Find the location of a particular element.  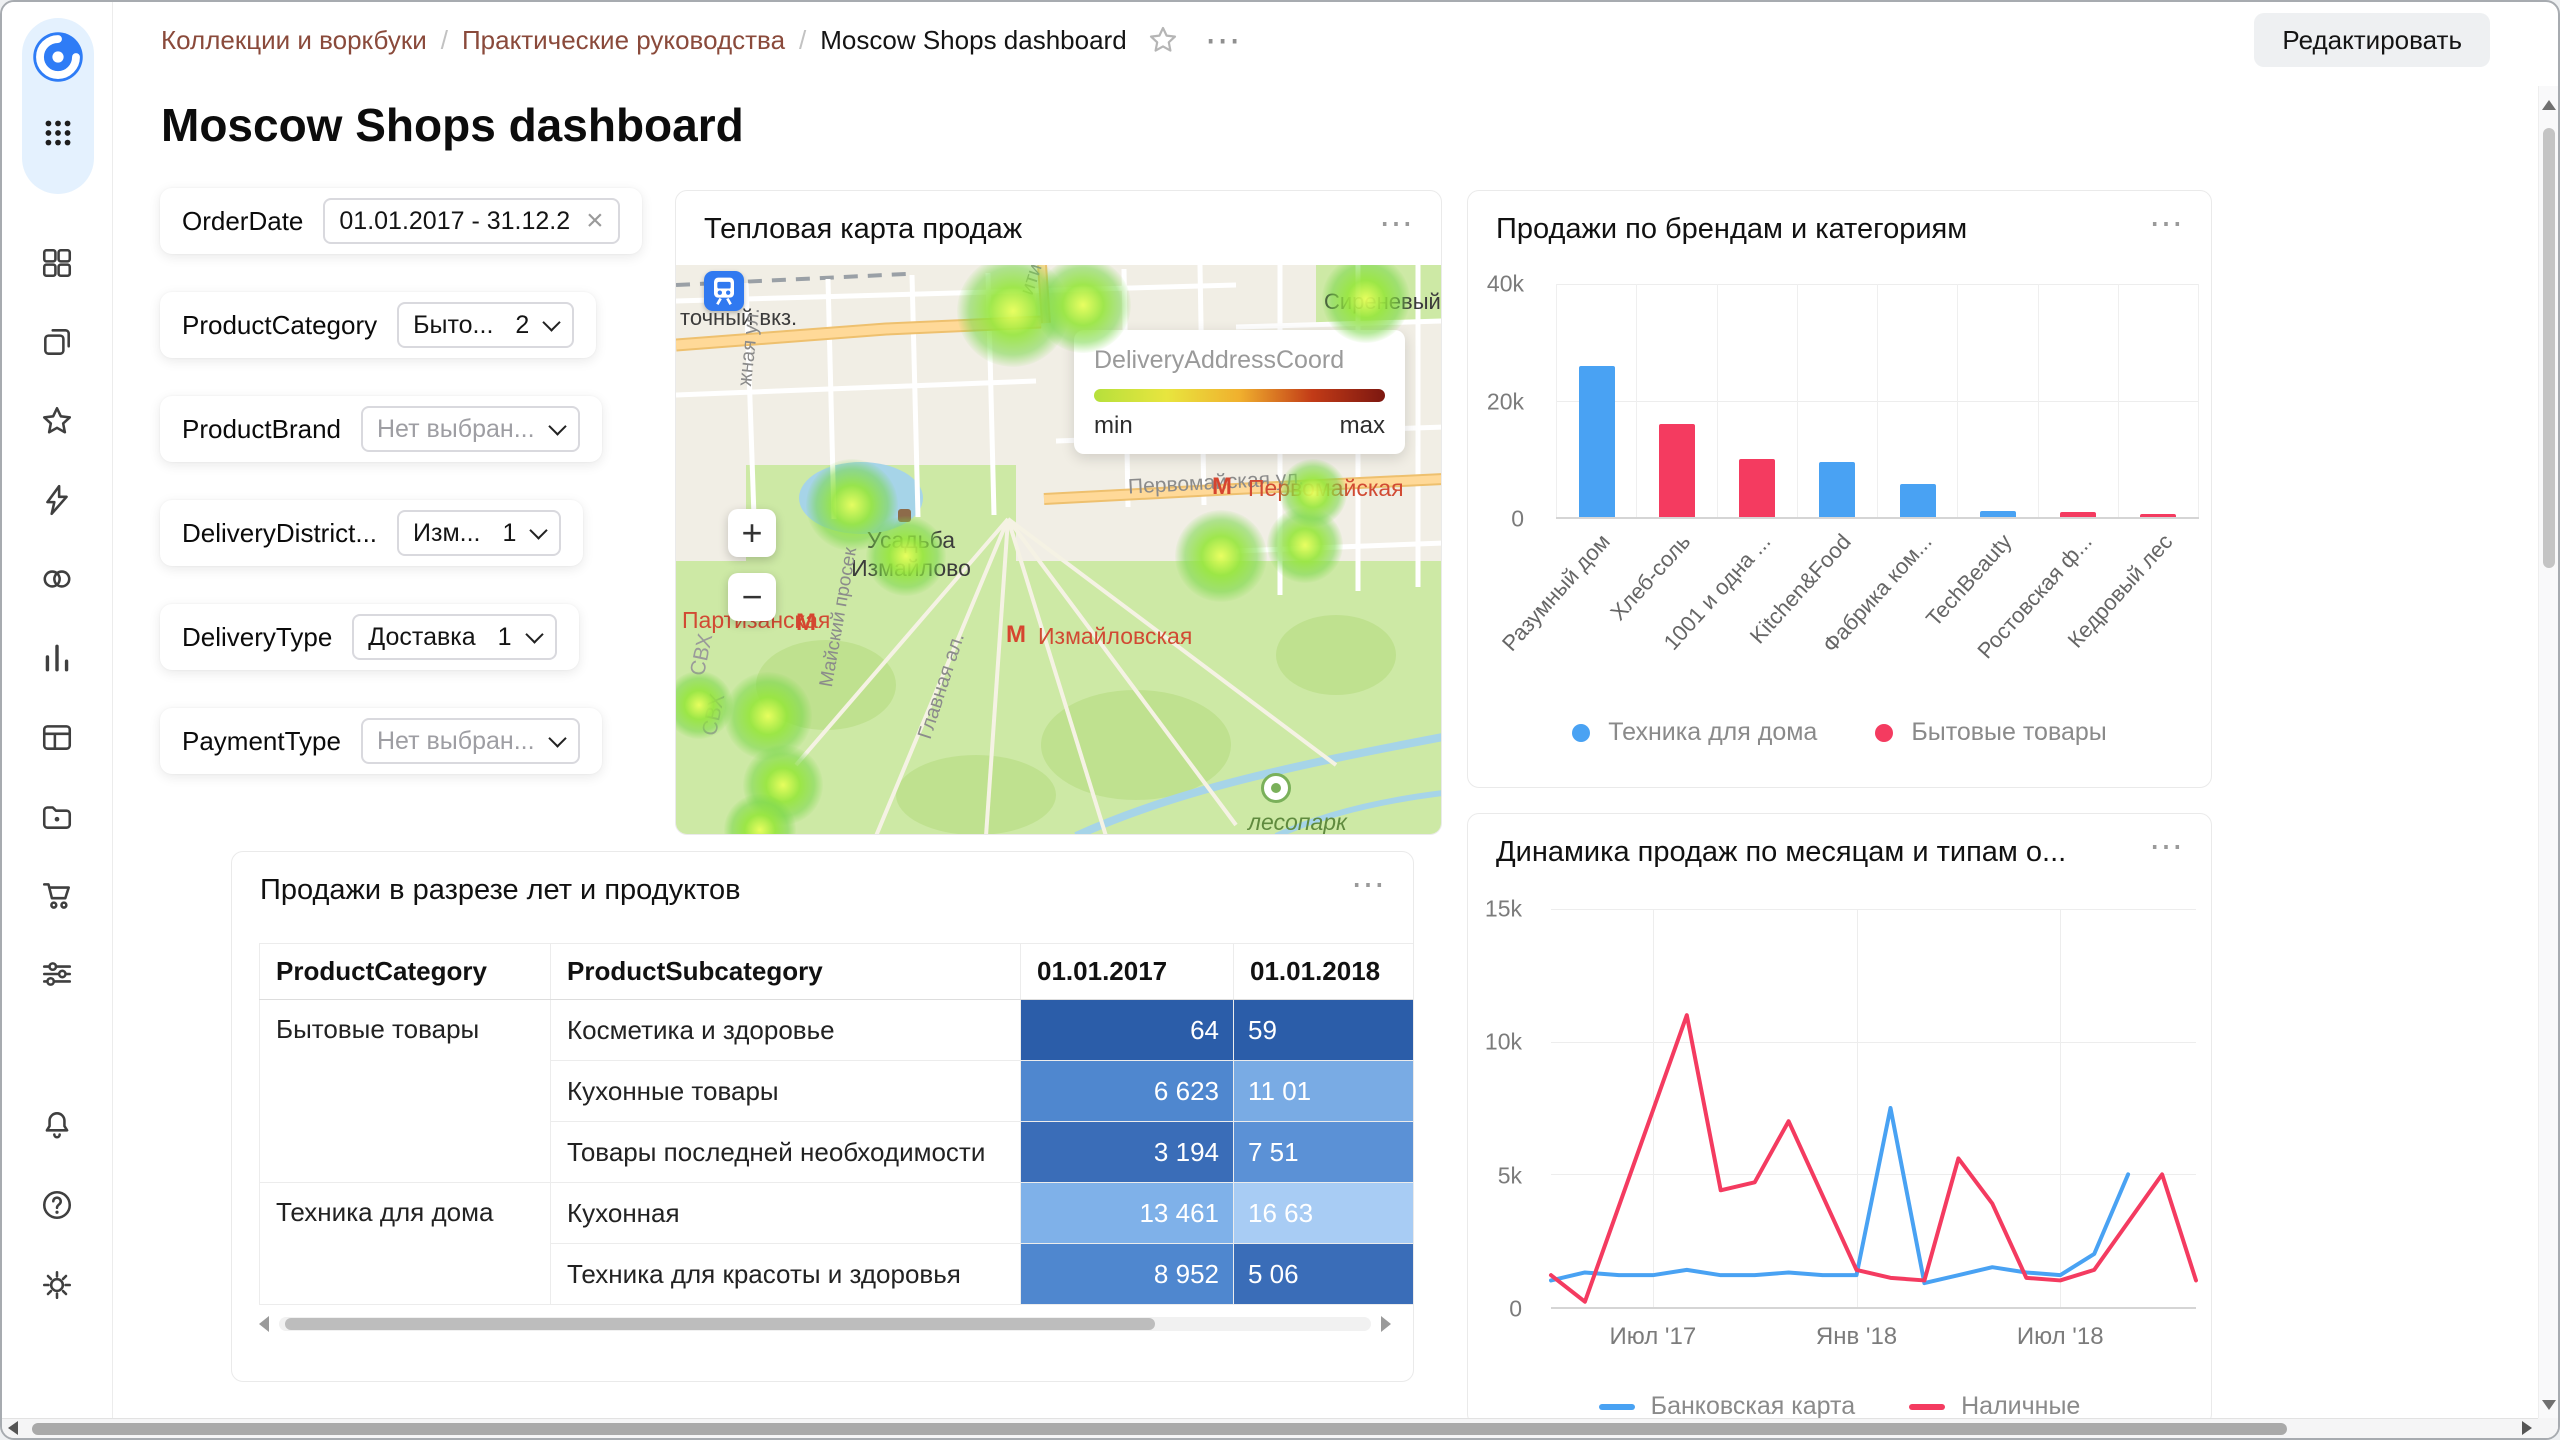

sidebar-icon-marketplace is located at coordinates (57, 895).